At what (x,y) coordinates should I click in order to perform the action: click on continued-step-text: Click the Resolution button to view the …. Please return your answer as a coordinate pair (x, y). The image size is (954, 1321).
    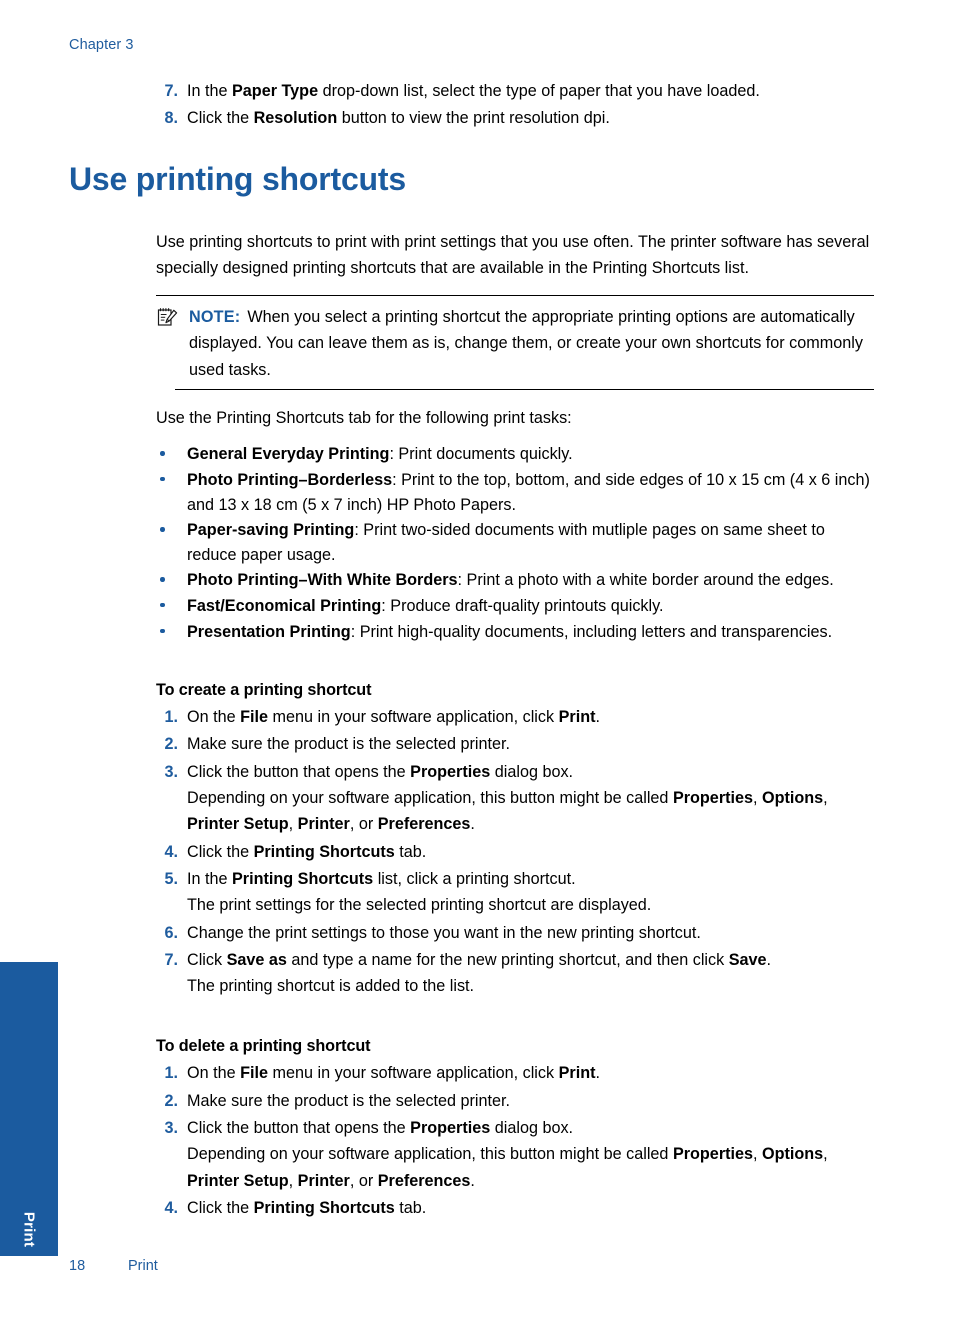
    Looking at the image, I should click on (398, 118).